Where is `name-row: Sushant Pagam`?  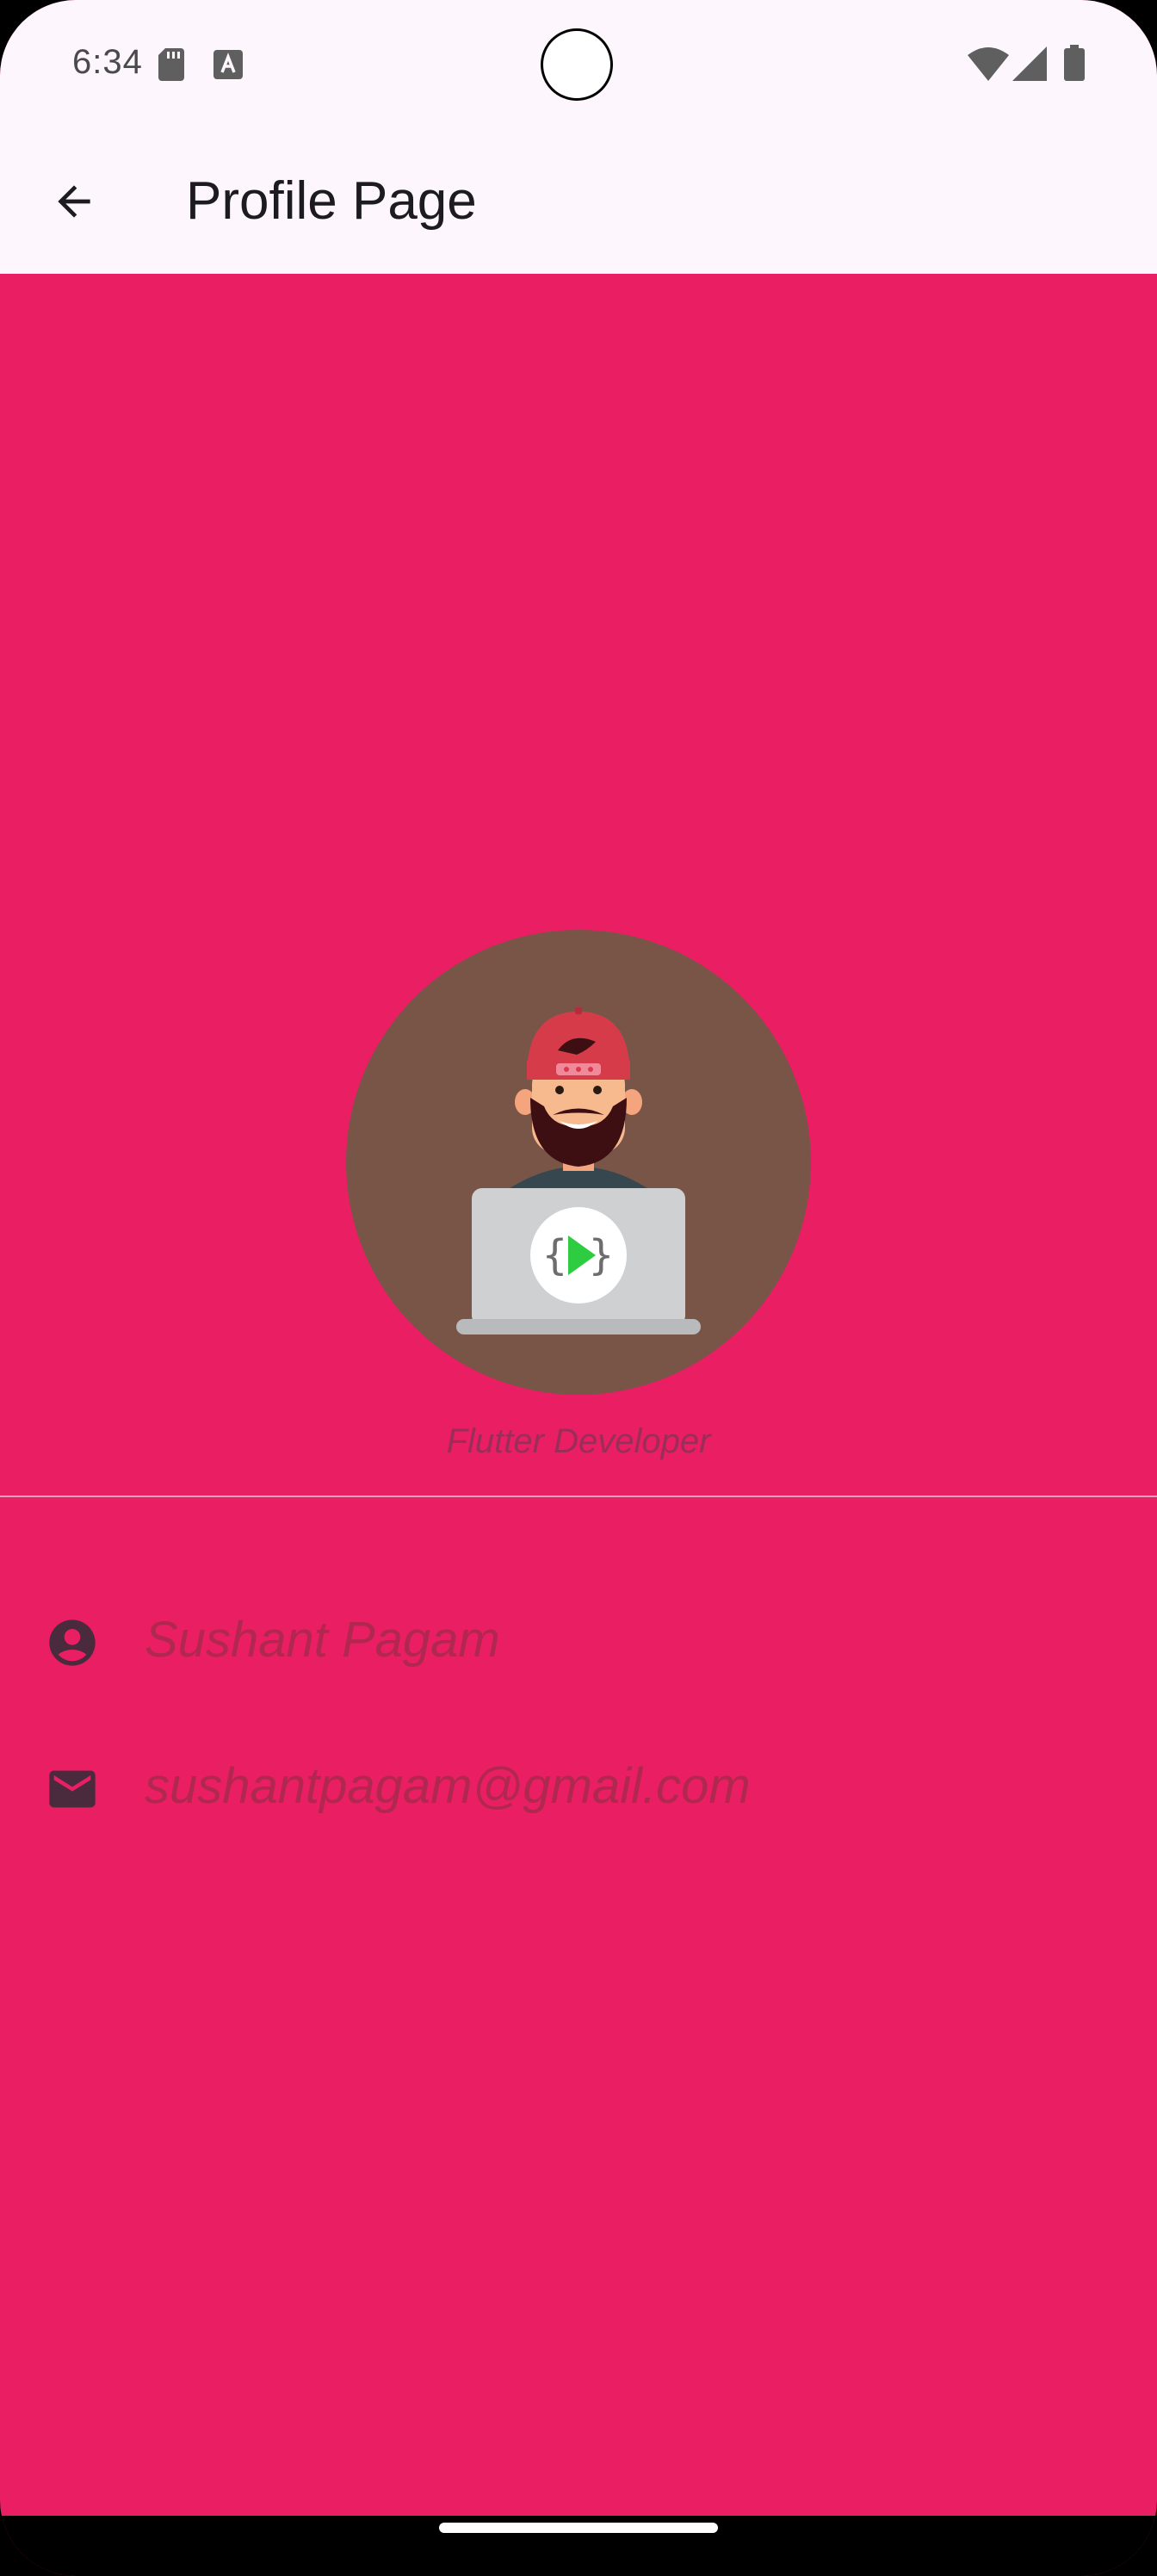 name-row: Sushant Pagam is located at coordinates (579, 1641).